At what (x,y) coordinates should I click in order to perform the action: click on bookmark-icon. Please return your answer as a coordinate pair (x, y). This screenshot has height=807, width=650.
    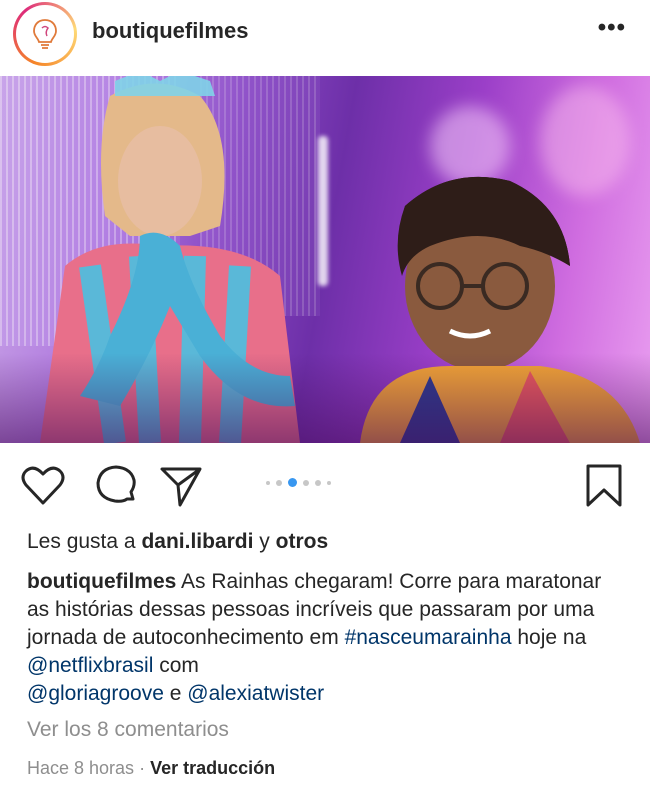
    Looking at the image, I should click on (604, 486).